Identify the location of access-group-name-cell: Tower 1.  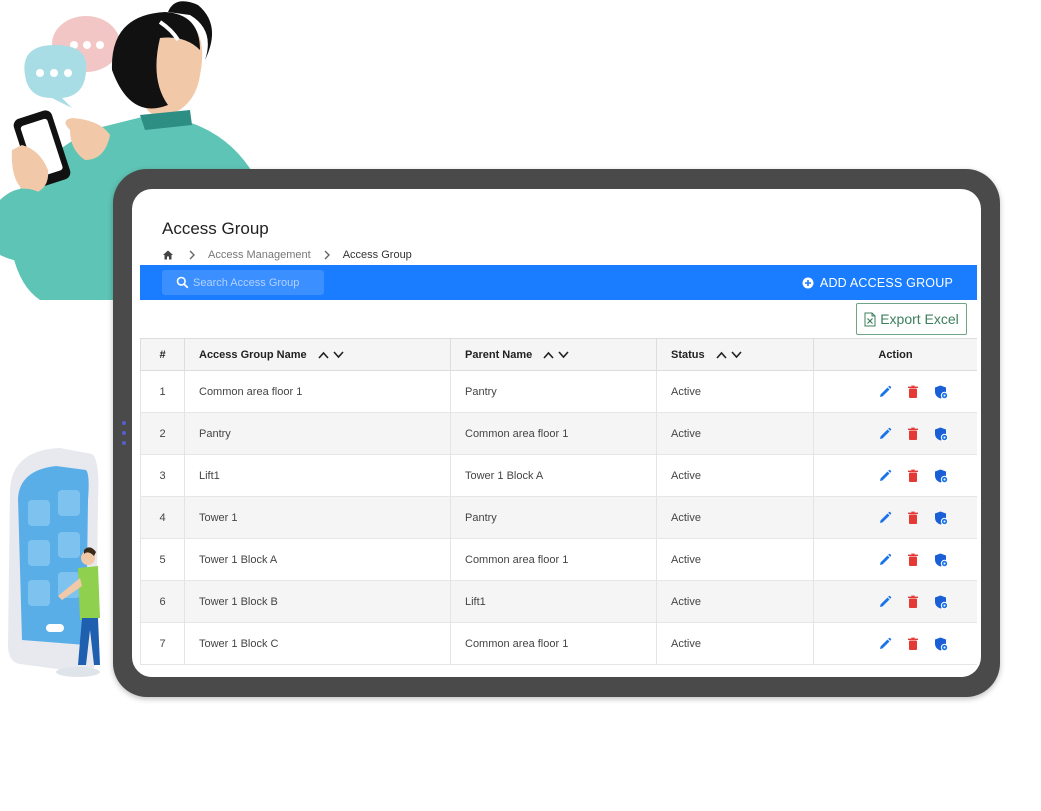
(317, 517).